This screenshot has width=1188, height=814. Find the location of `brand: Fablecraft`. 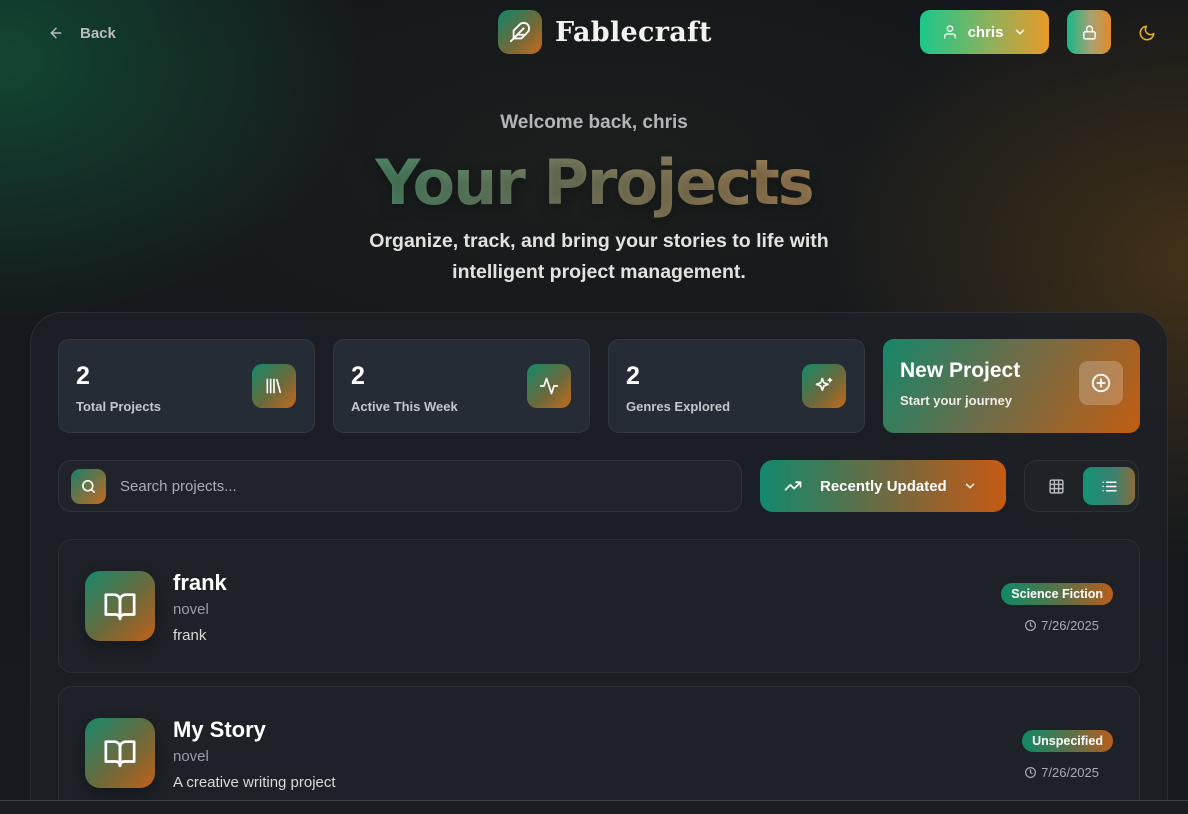

brand: Fablecraft is located at coordinates (605, 32).